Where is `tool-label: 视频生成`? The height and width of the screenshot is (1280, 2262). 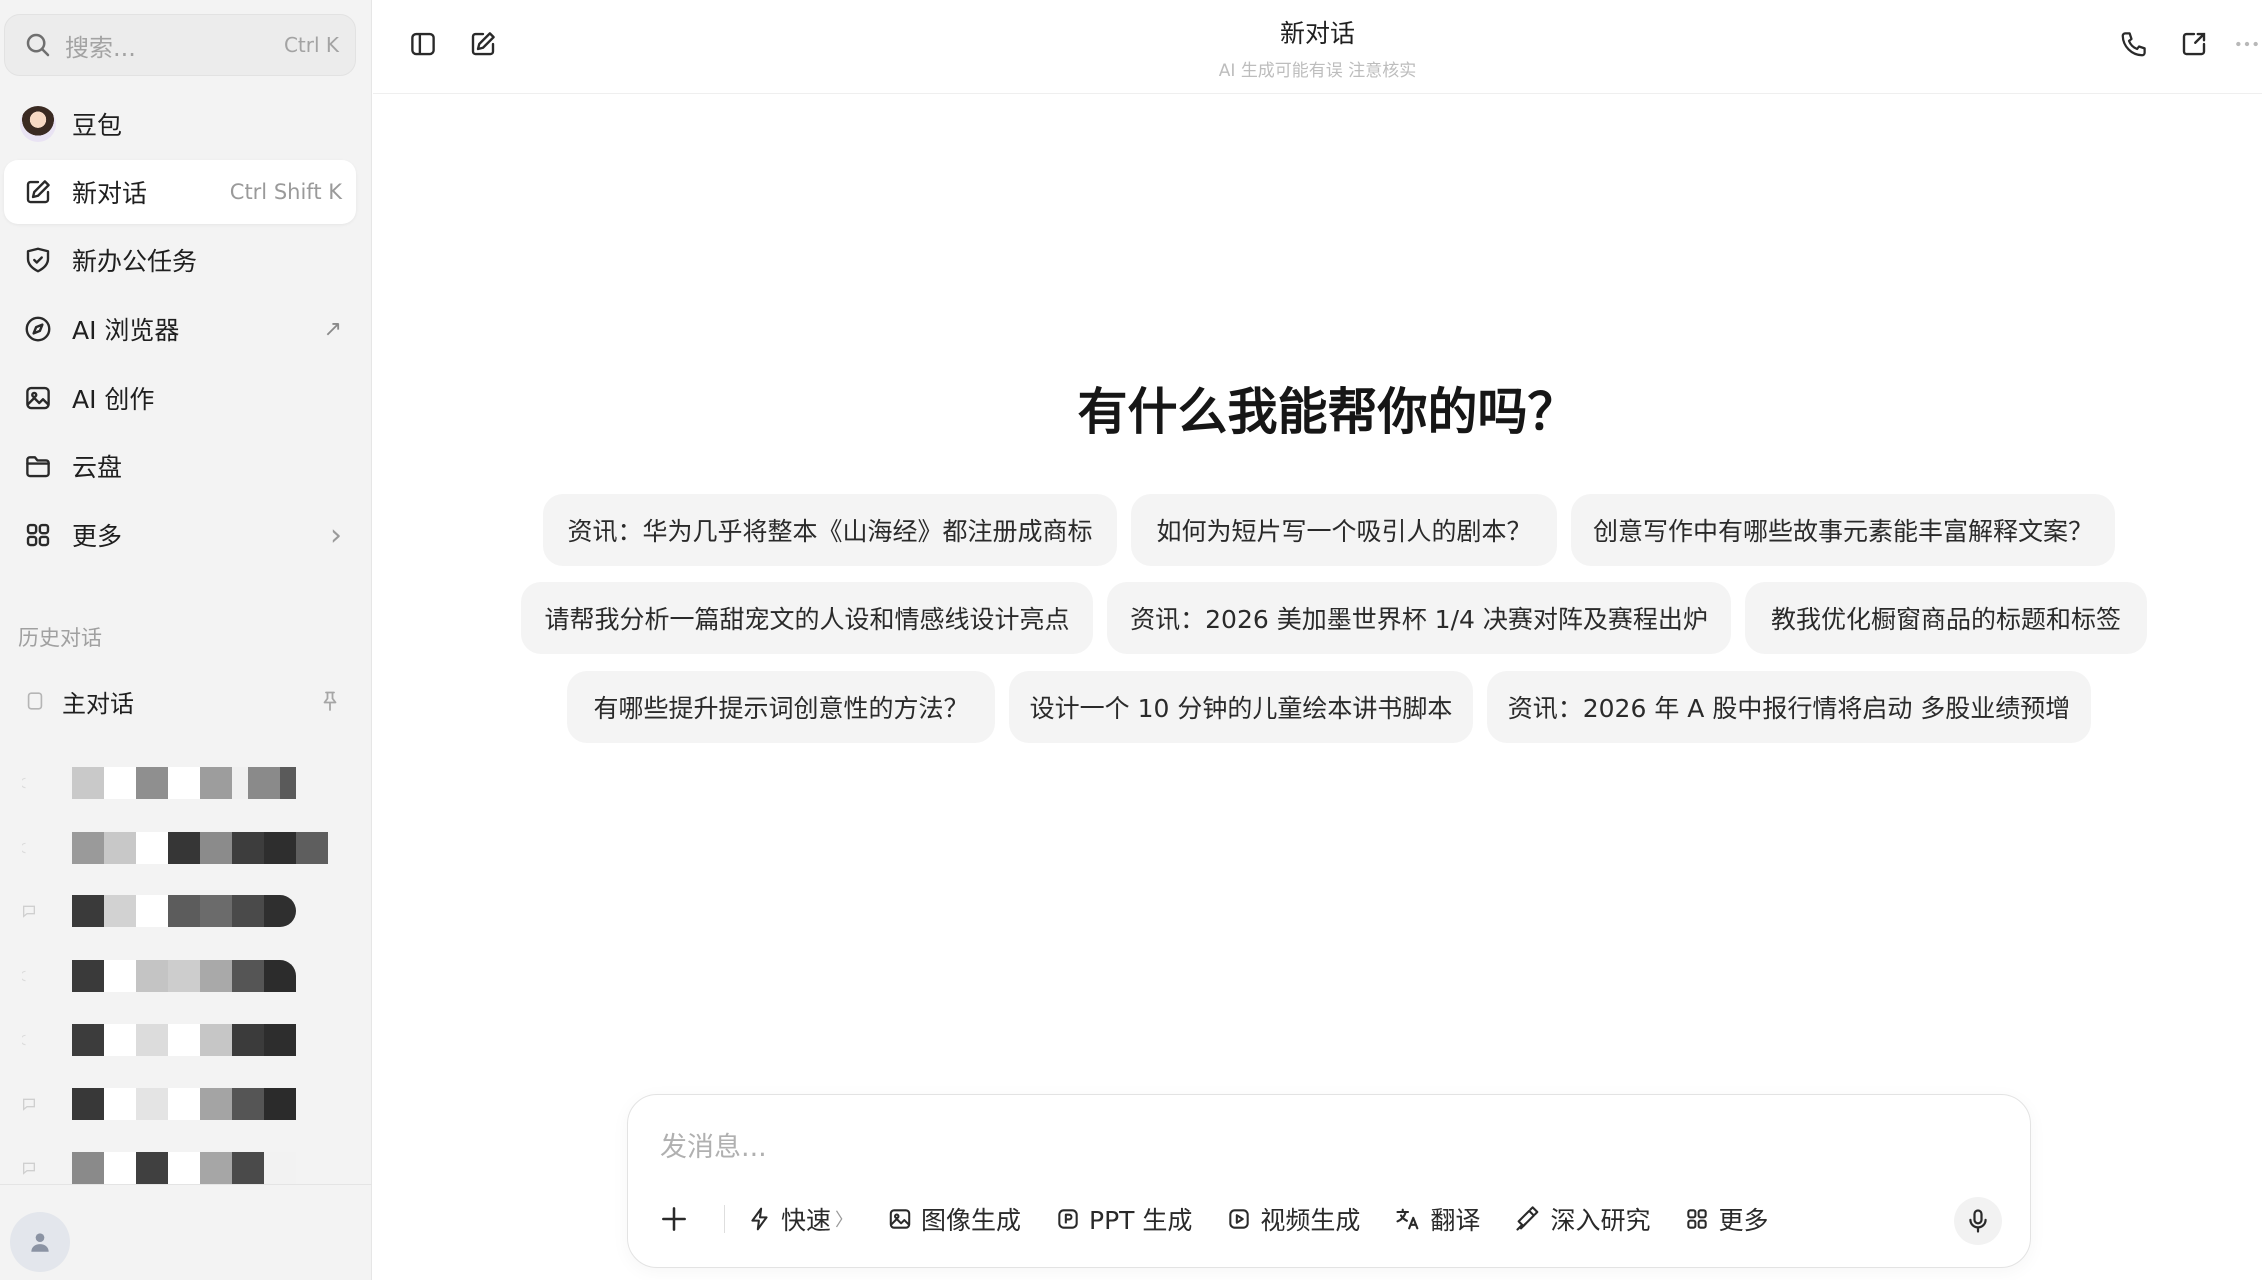 tool-label: 视频生成 is located at coordinates (1310, 1220).